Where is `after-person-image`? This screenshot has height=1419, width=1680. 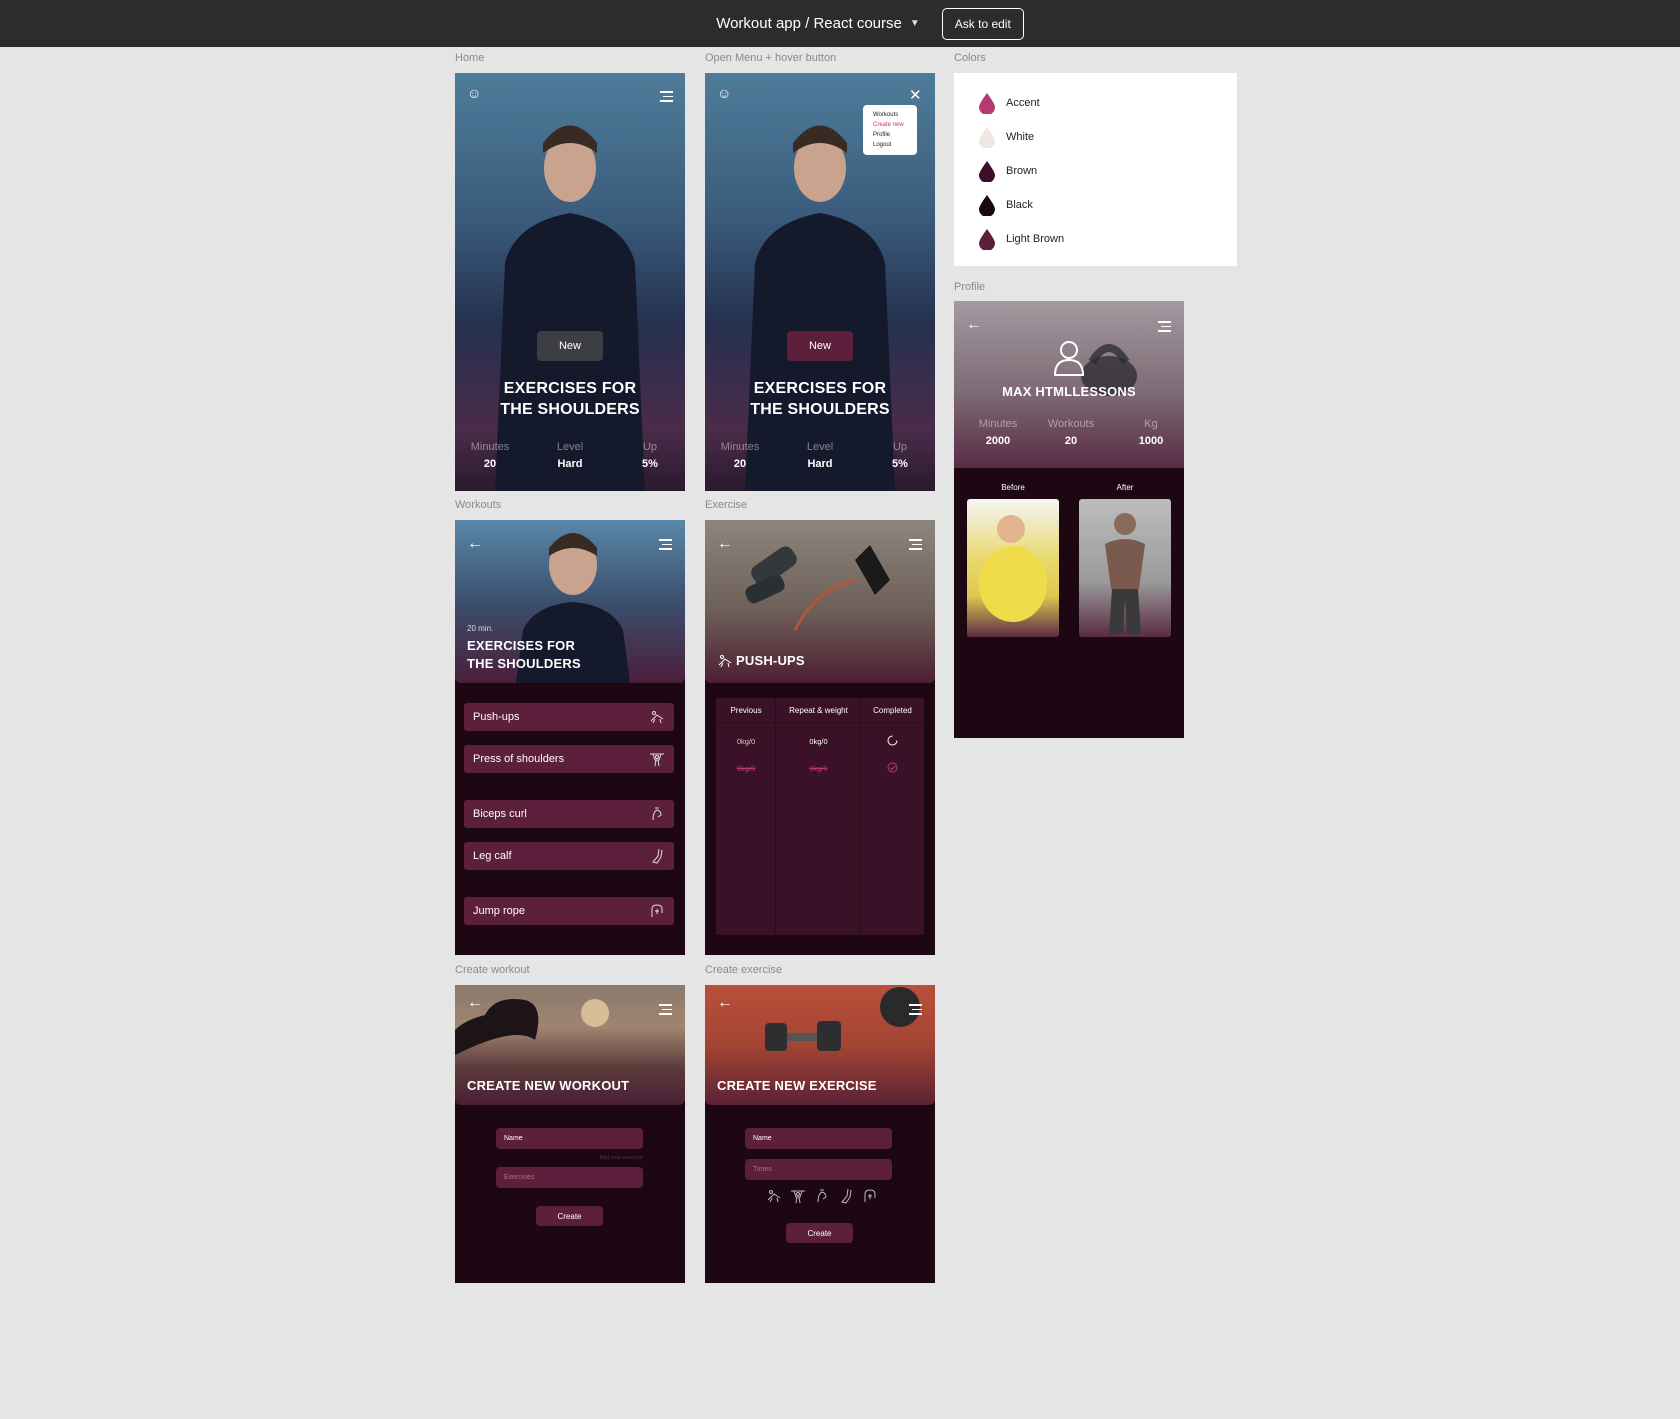 after-person-image is located at coordinates (1125, 573).